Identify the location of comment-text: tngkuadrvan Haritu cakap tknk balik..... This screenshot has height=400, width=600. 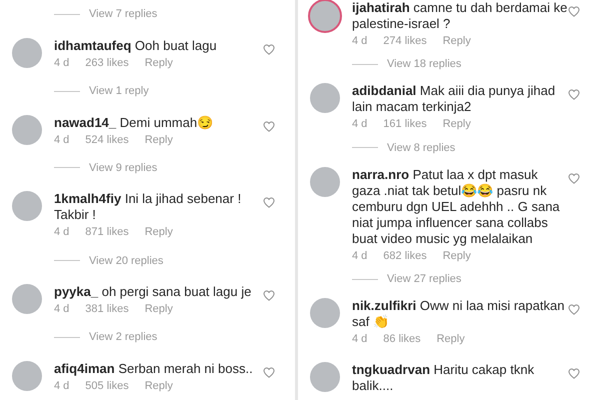
(444, 378).